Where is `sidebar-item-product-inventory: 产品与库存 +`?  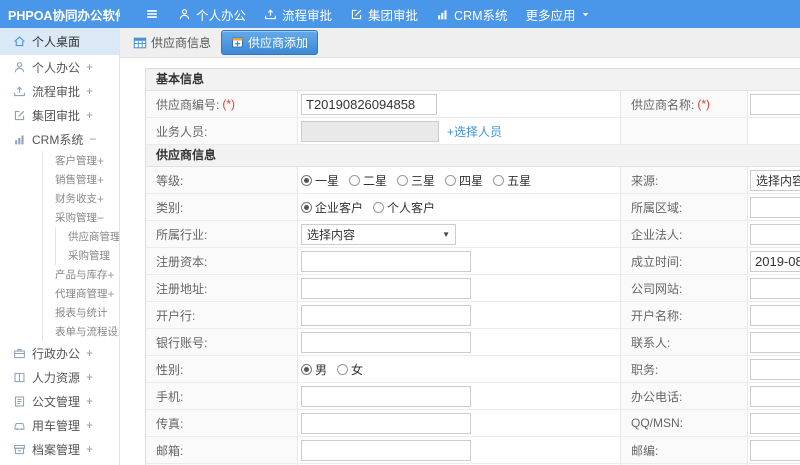 sidebar-item-product-inventory: 产品与库存 + is located at coordinates (81, 274).